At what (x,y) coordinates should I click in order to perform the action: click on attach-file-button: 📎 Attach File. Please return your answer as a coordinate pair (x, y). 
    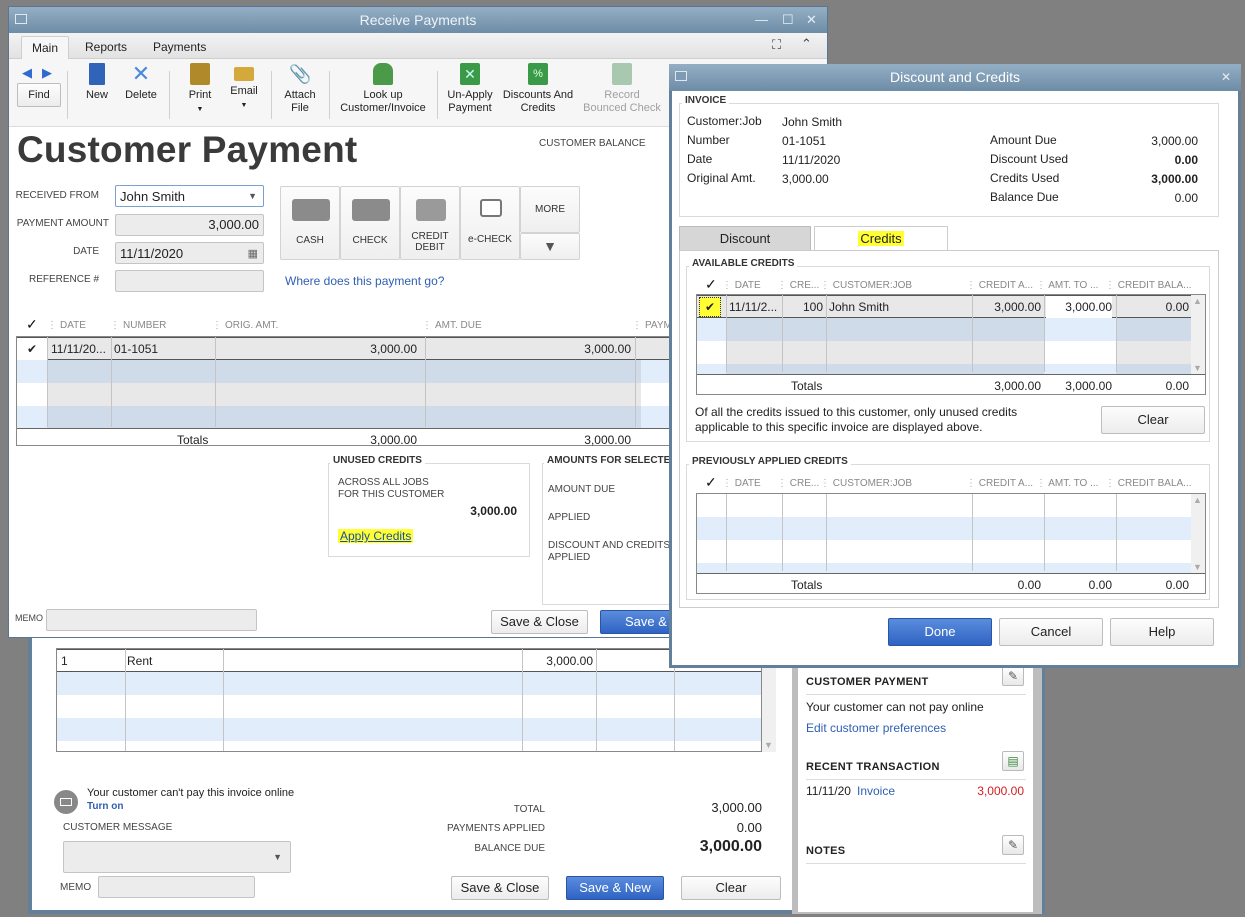
    Looking at the image, I should click on (300, 89).